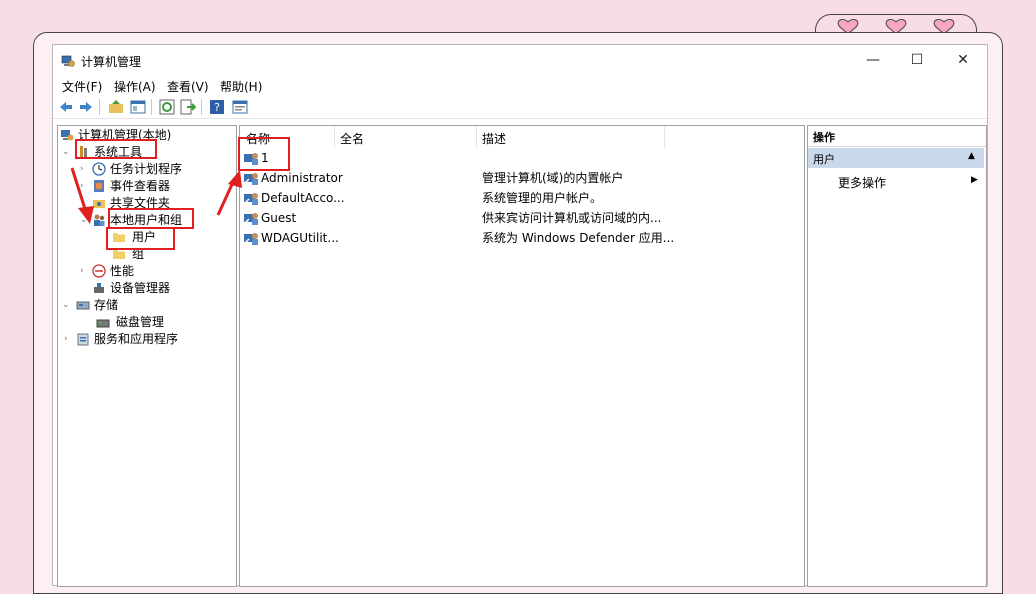 This screenshot has height=594, width=1036. What do you see at coordinates (520, 107) in the screenshot?
I see `toolbar: ?` at bounding box center [520, 107].